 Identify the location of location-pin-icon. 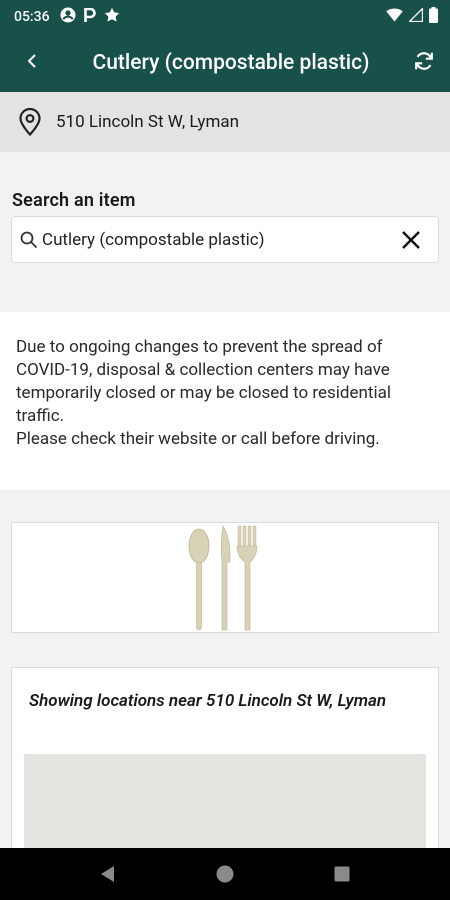
(31, 122).